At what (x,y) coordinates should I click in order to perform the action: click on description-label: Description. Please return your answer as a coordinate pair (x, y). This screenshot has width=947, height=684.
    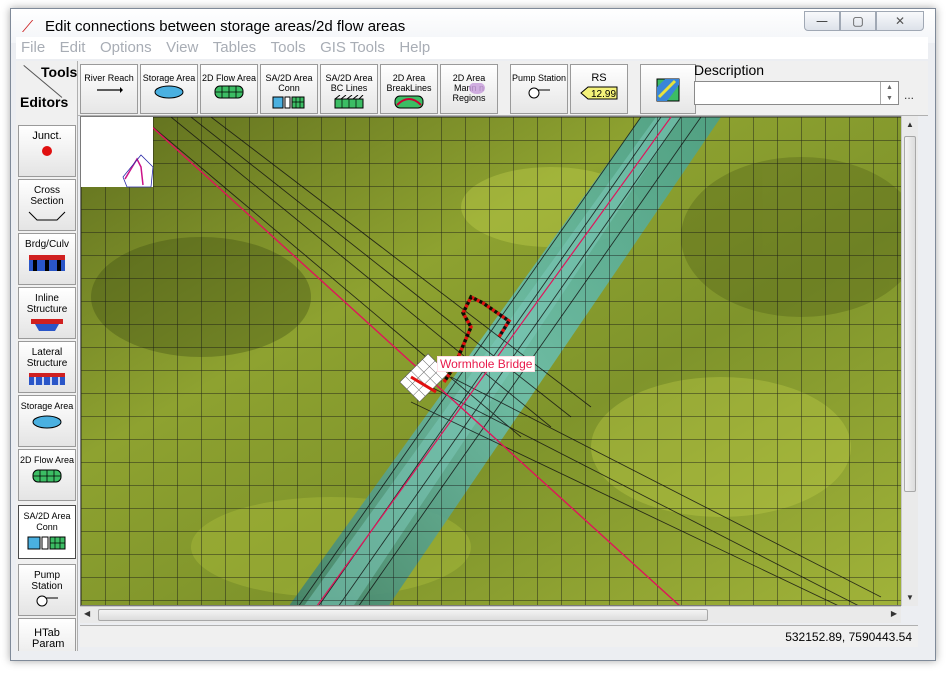
    Looking at the image, I should click on (729, 70).